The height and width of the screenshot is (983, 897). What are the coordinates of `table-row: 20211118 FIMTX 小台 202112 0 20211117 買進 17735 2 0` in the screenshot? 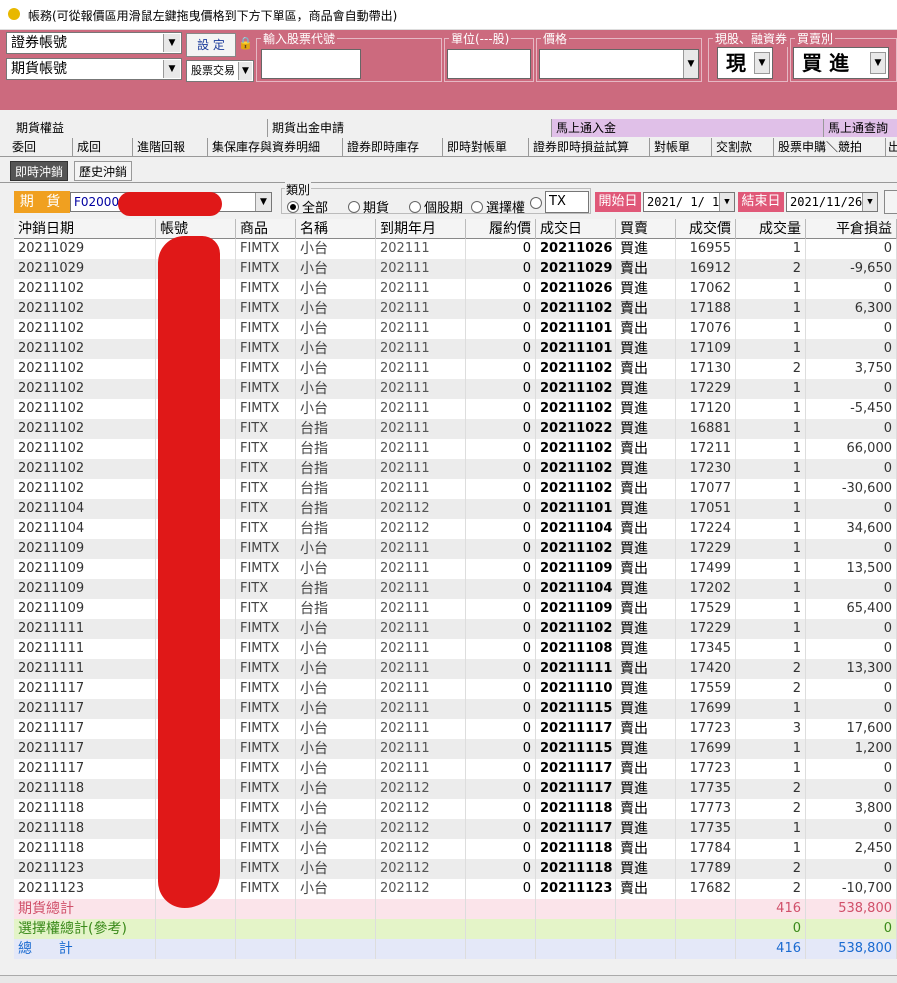 It's located at (455, 789).